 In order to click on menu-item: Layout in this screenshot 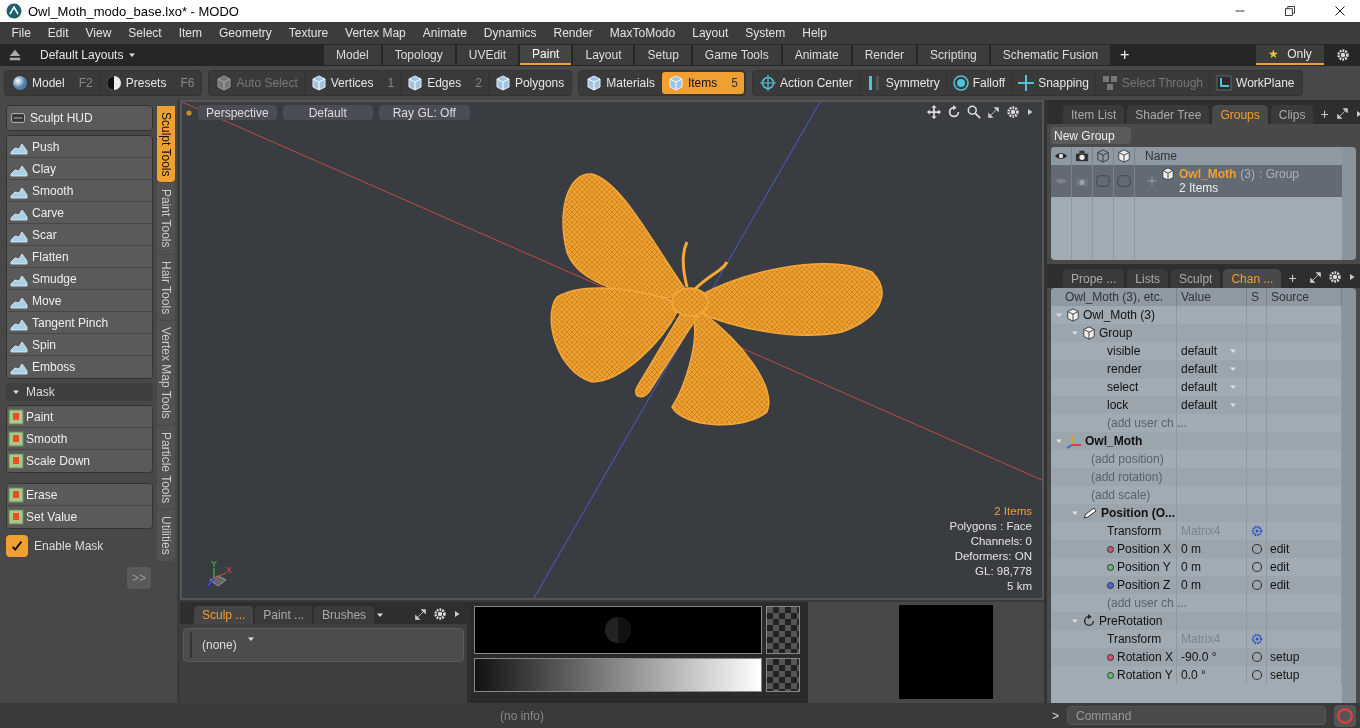, I will do `click(710, 33)`.